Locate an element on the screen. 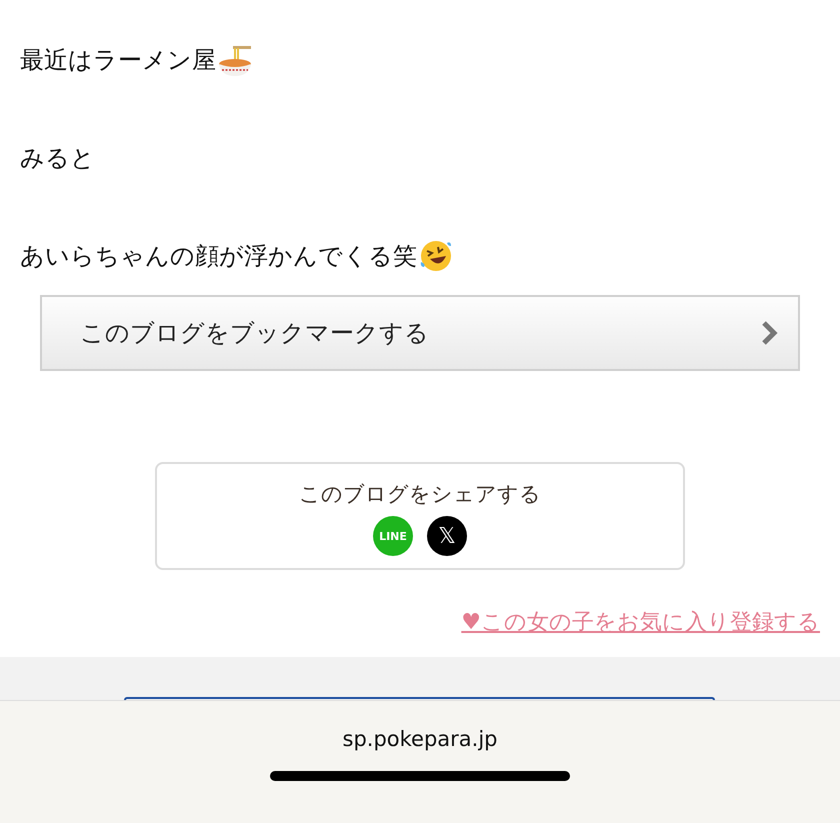 Image resolution: width=840 pixels, height=823 pixels. laughing-emoji-icon is located at coordinates (436, 256).